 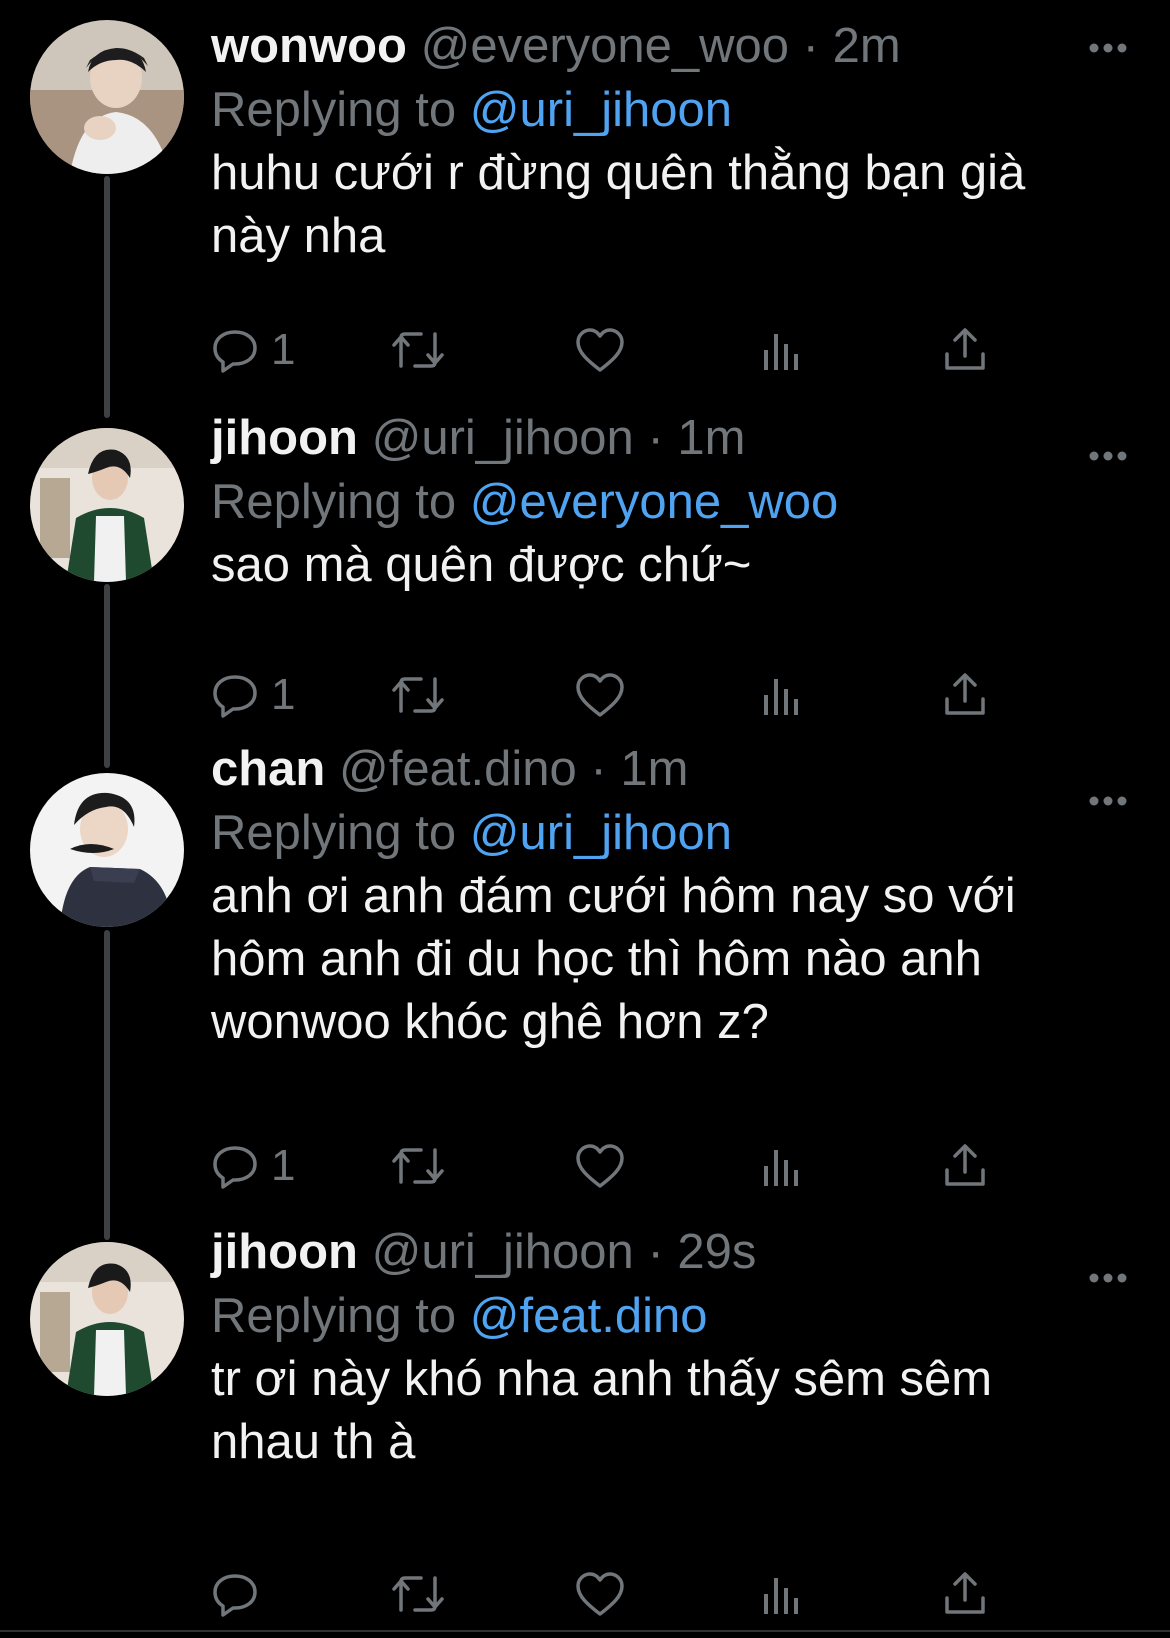 I want to click on tweet-header: wonwoo @everyone_woo · 2m, so click(x=670, y=46).